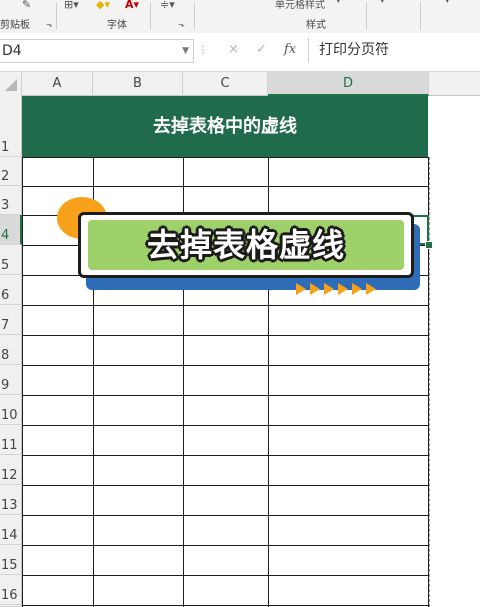  I want to click on formula-controls: × ✓ fx 打印分页符, so click(343, 50).